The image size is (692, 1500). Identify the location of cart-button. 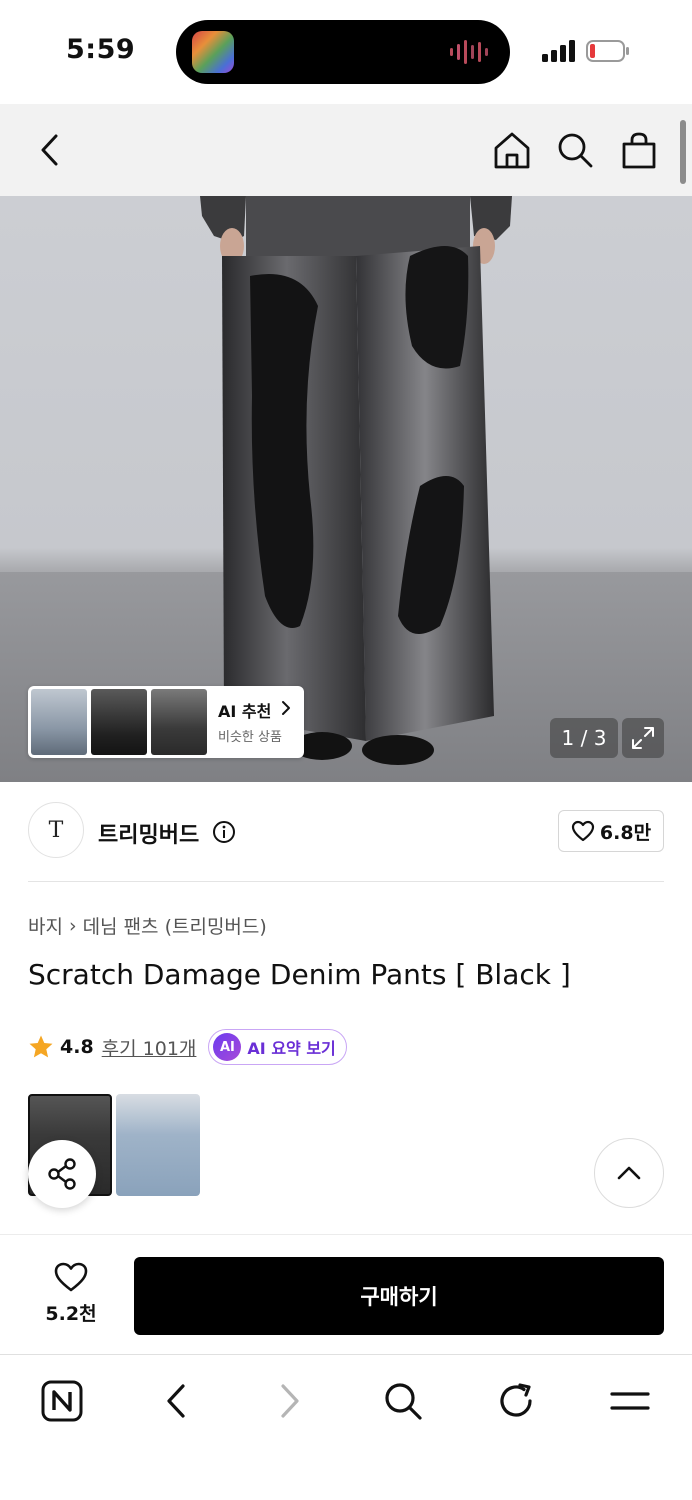
(639, 150).